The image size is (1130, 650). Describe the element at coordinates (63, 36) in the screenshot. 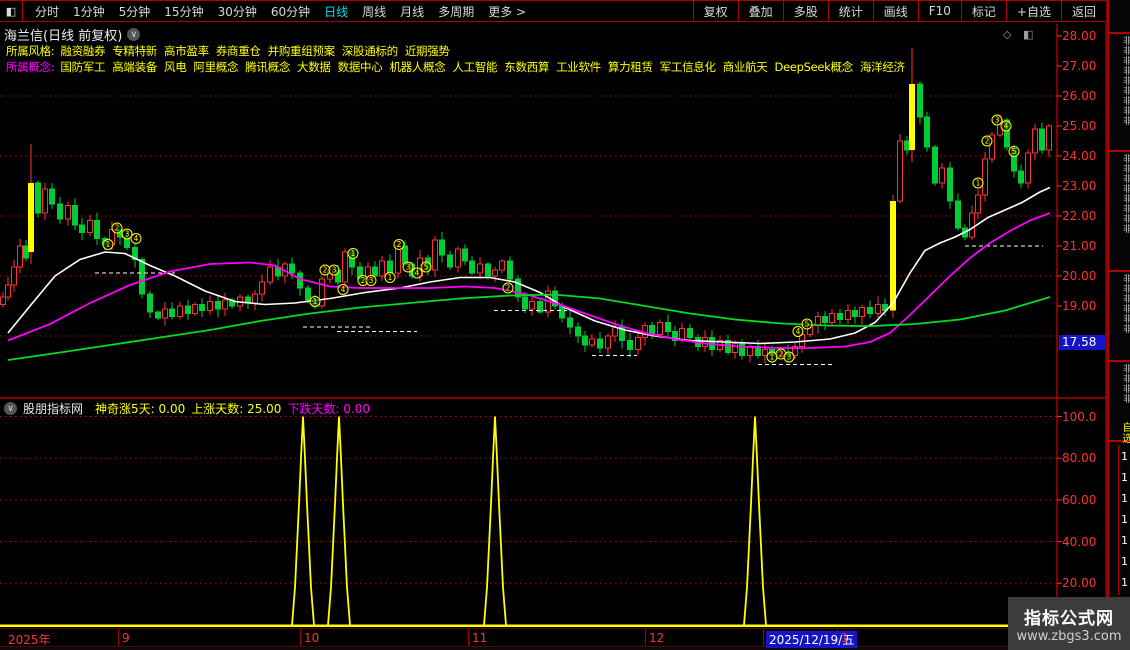

I see `stock-title: 海兰信(日线 前复权)` at that location.